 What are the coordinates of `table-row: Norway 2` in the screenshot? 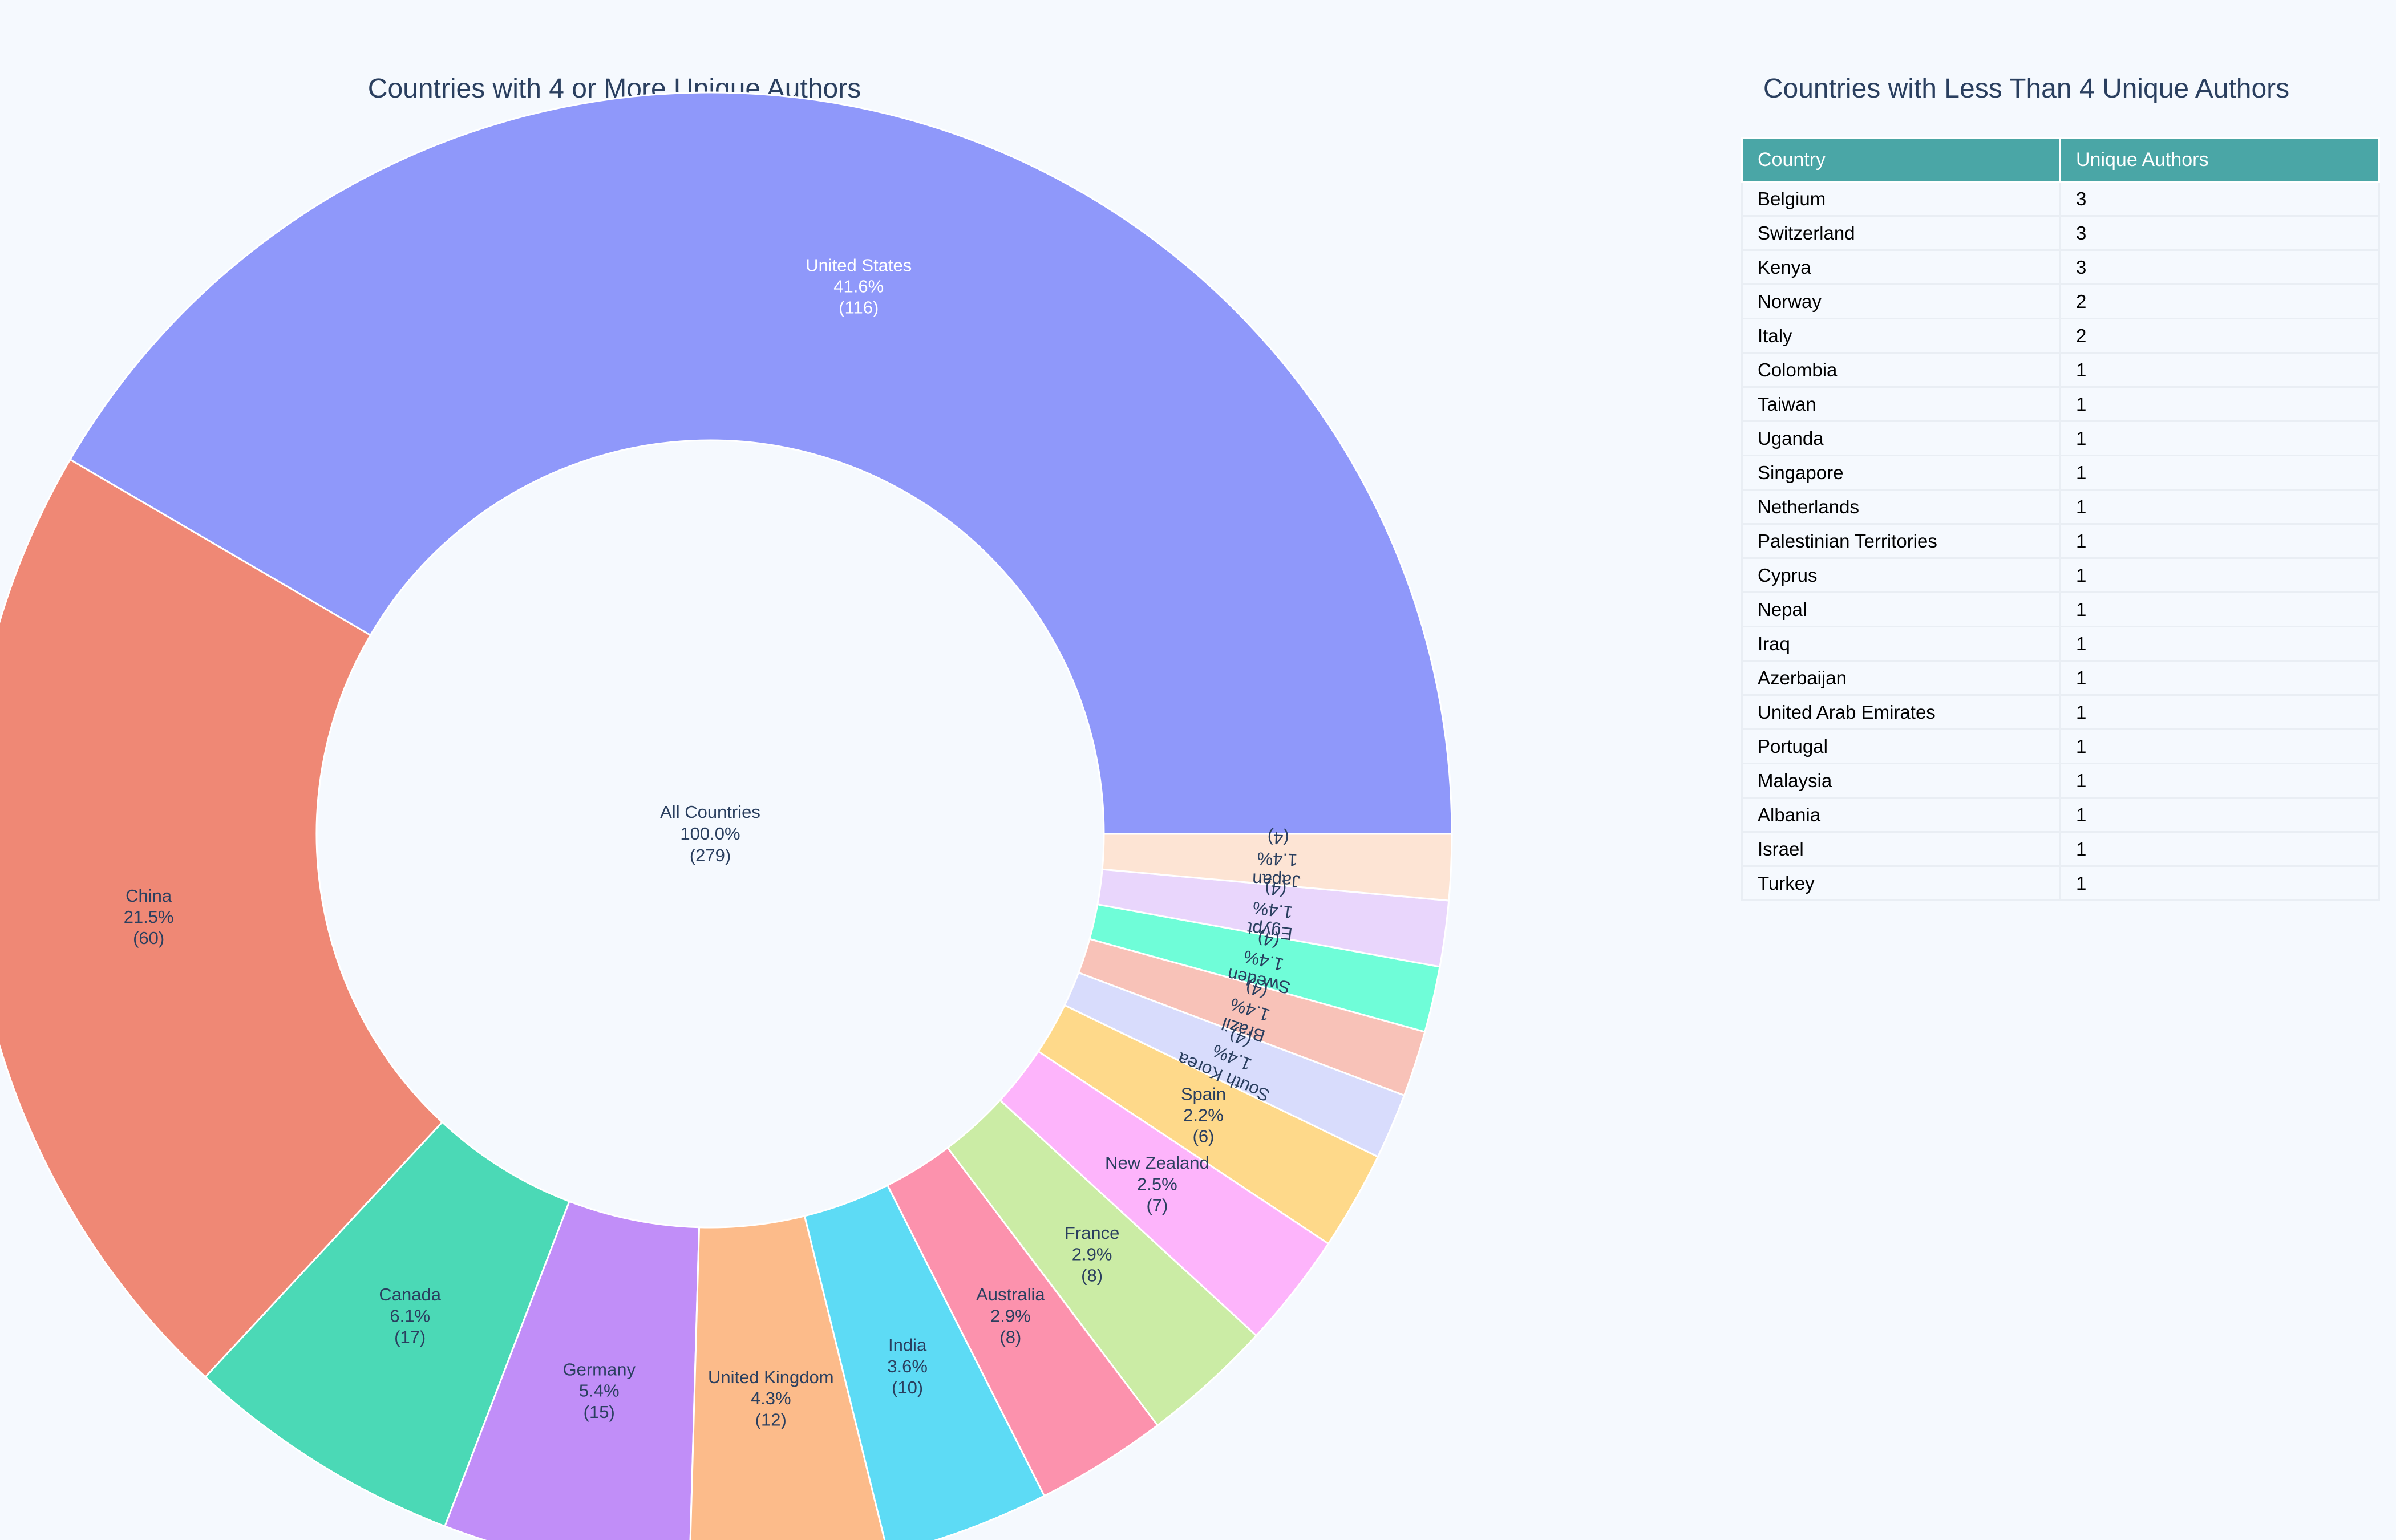 It's located at (2060, 301).